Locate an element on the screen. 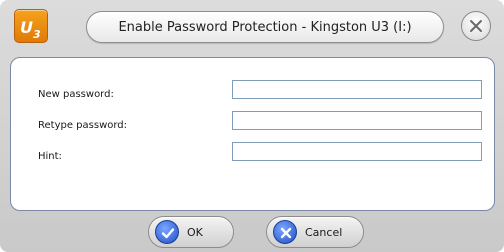 This screenshot has height=252, width=504. svg-text: U is located at coordinates (26, 27).